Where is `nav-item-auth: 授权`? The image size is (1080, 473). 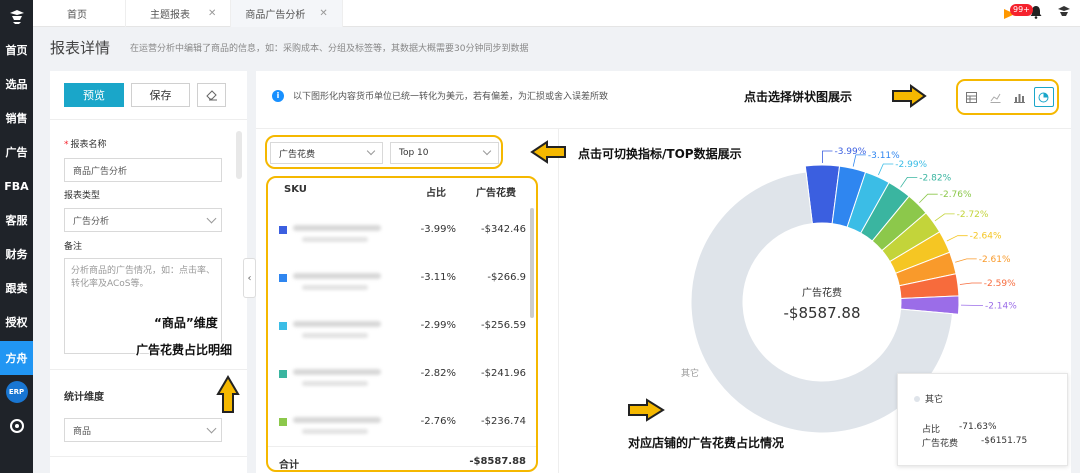
nav-item-auth: 授权 is located at coordinates (16, 322).